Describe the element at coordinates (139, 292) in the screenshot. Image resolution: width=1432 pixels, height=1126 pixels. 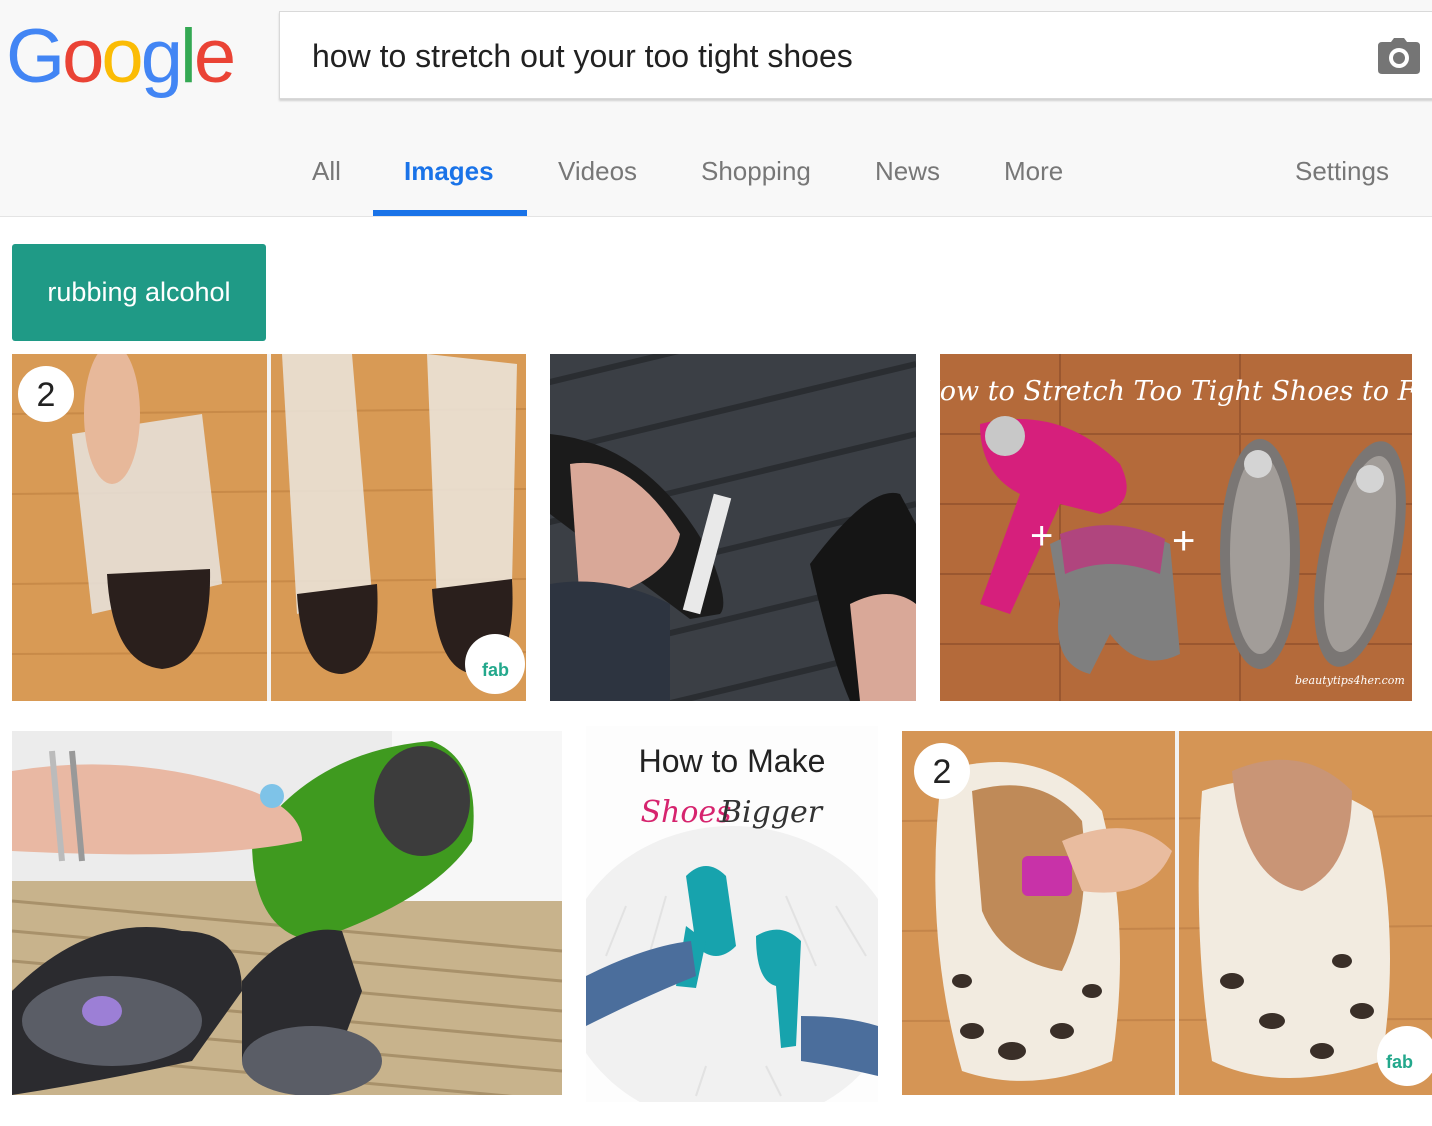
I see `related-search-chip: rubbing alcohol` at that location.